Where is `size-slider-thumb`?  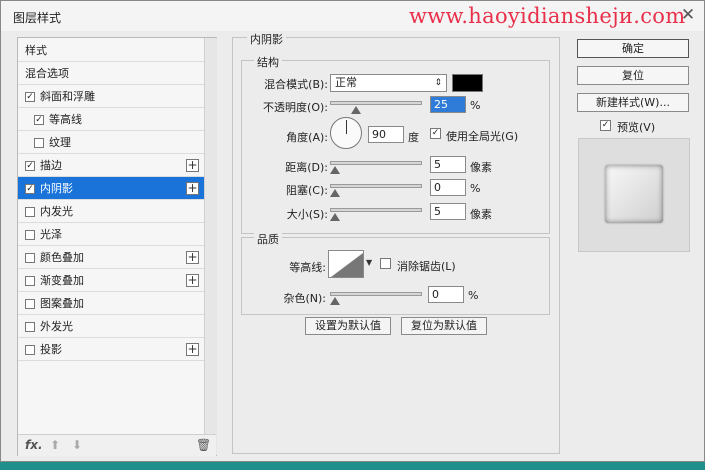 size-slider-thumb is located at coordinates (335, 217).